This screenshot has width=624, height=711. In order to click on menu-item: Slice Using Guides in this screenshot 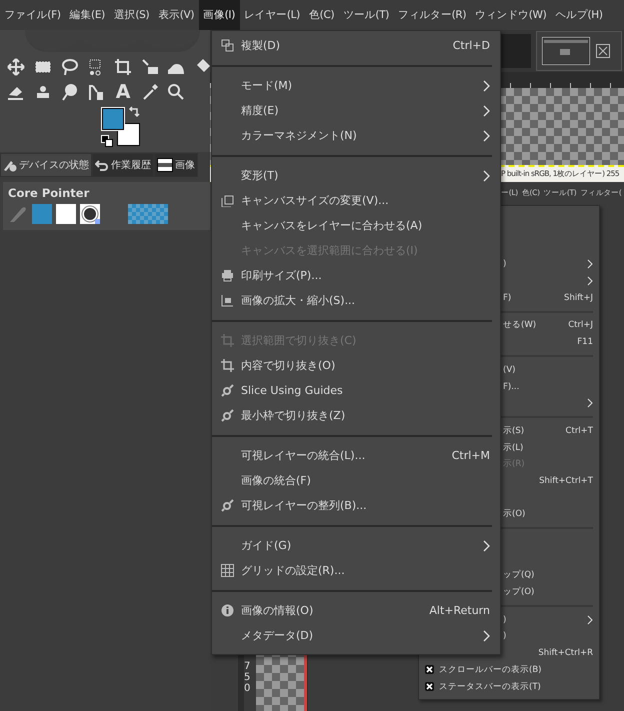, I will do `click(356, 390)`.